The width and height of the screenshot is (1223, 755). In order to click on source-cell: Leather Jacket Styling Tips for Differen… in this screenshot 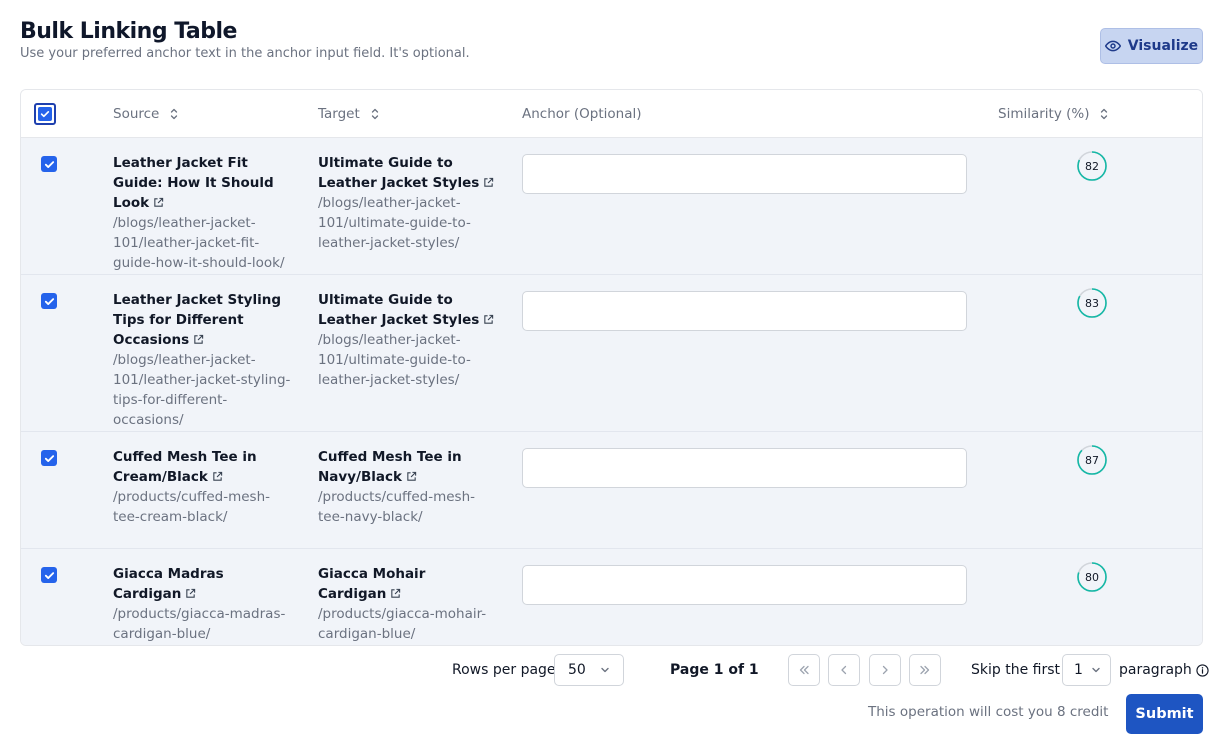, I will do `click(203, 360)`.